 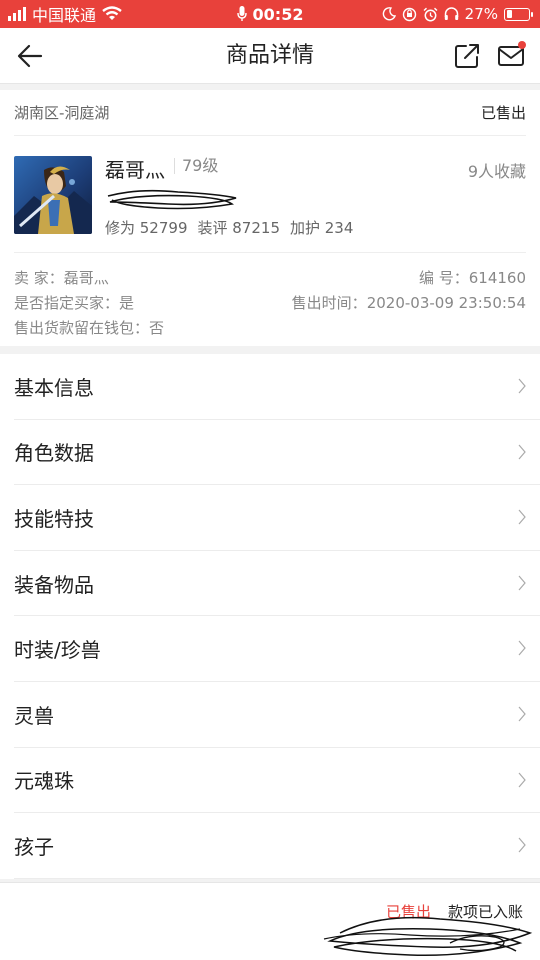 I want to click on character-avatar, so click(x=53, y=195).